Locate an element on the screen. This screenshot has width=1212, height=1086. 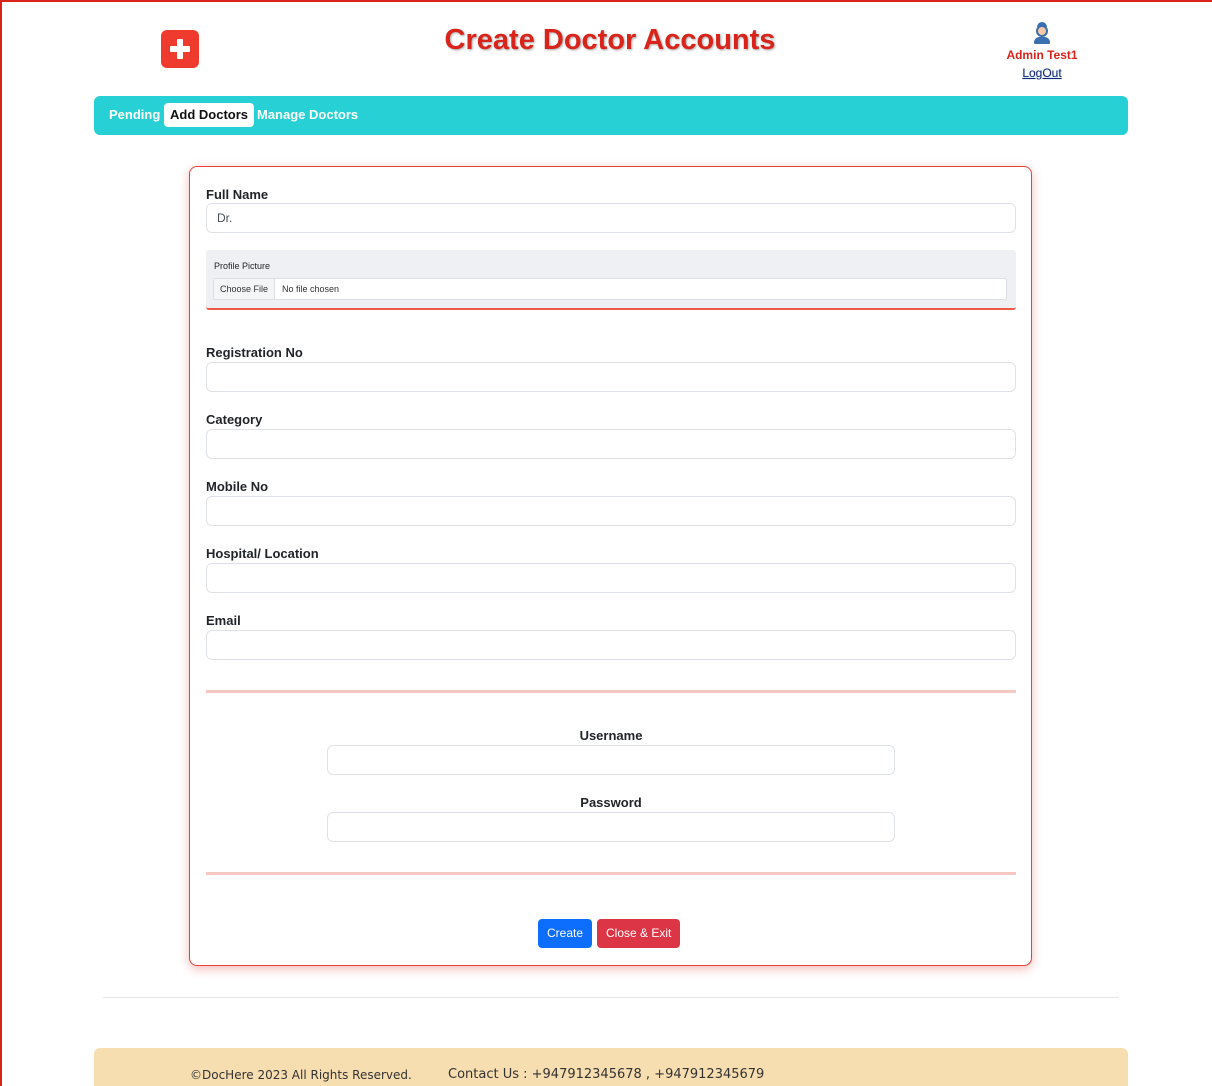
create-button: Create is located at coordinates (565, 933).